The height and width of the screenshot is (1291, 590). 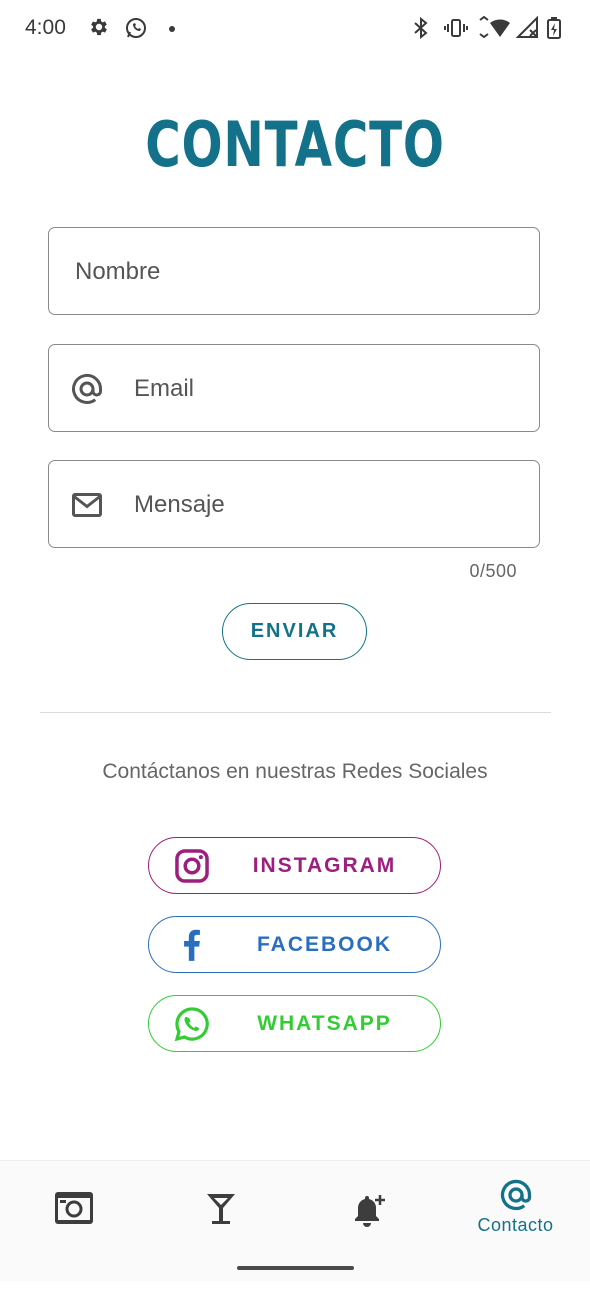 I want to click on facebook-label: FACEBOOK, so click(x=324, y=944).